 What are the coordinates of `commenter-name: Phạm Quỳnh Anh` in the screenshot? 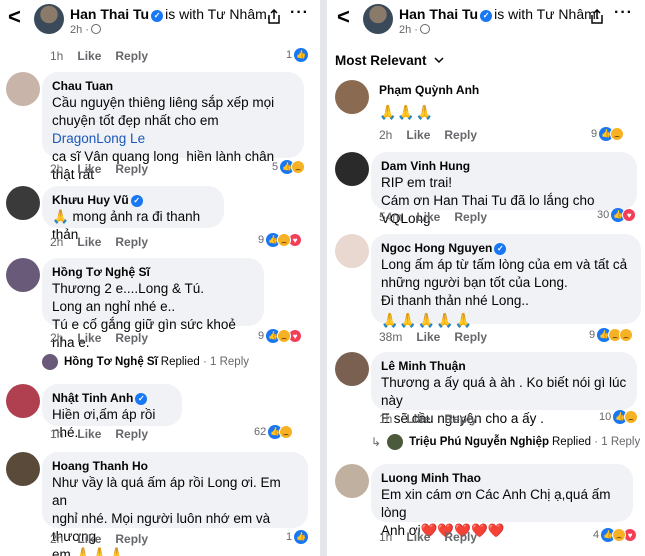 It's located at (429, 90).